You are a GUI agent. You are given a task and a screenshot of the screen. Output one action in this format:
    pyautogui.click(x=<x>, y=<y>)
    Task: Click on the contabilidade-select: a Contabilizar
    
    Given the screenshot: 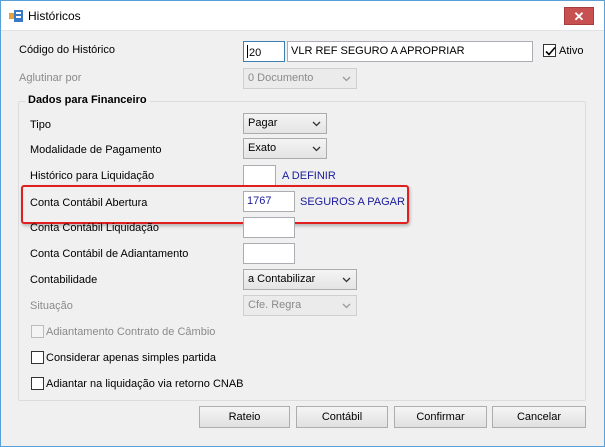 What is the action you would take?
    pyautogui.click(x=300, y=279)
    